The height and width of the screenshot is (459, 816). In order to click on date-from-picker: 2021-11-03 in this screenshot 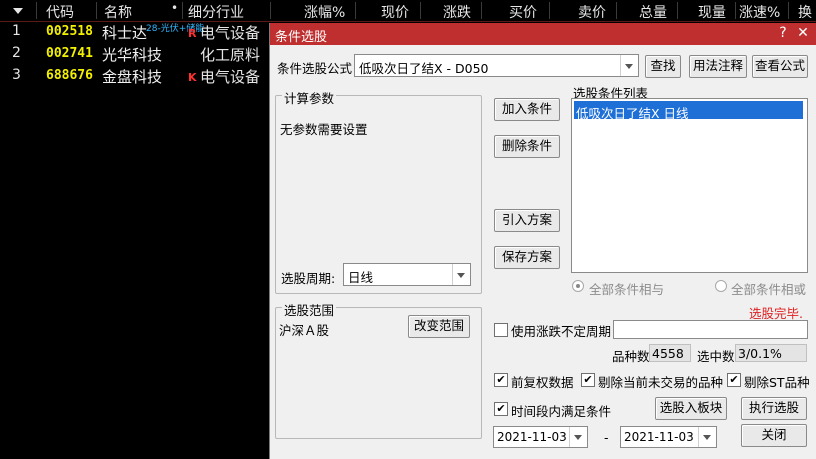, I will do `click(540, 437)`.